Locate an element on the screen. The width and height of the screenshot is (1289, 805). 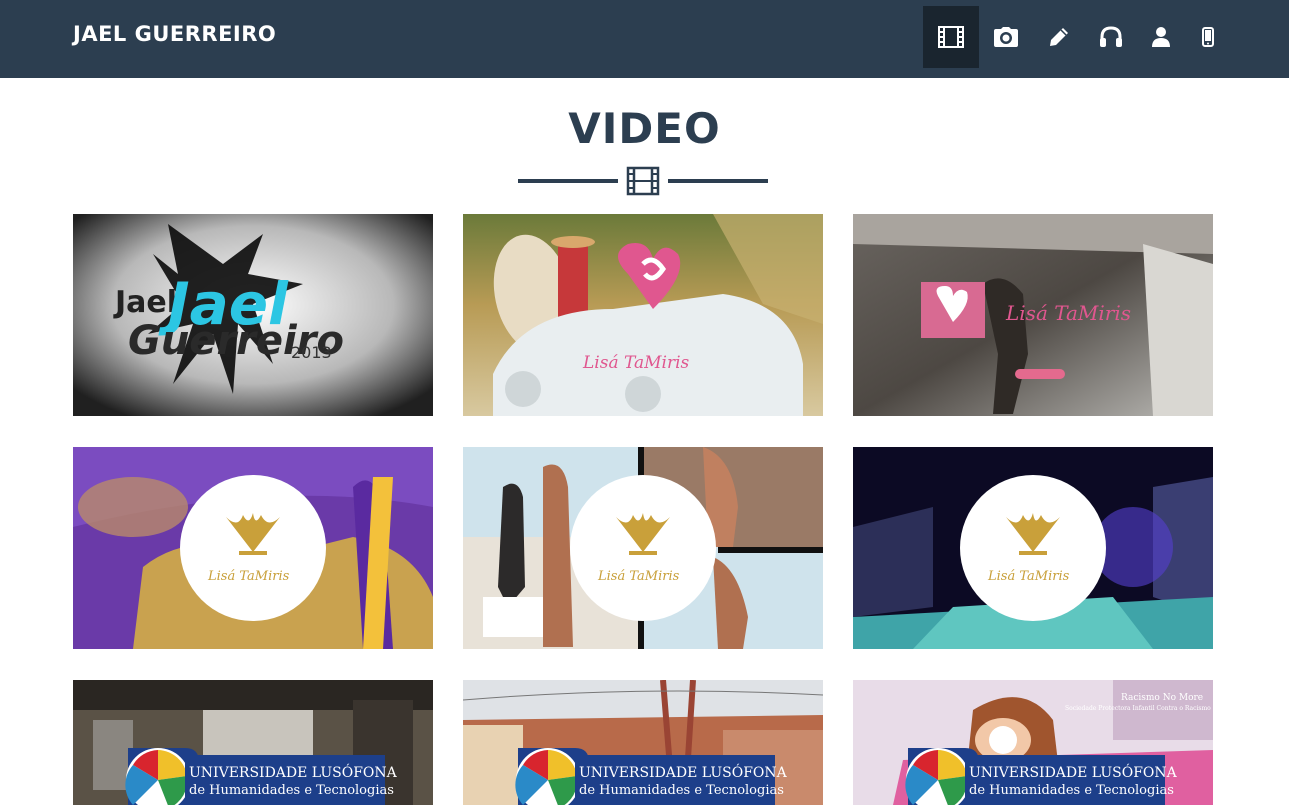
nav-writing-button is located at coordinates (1059, 37).